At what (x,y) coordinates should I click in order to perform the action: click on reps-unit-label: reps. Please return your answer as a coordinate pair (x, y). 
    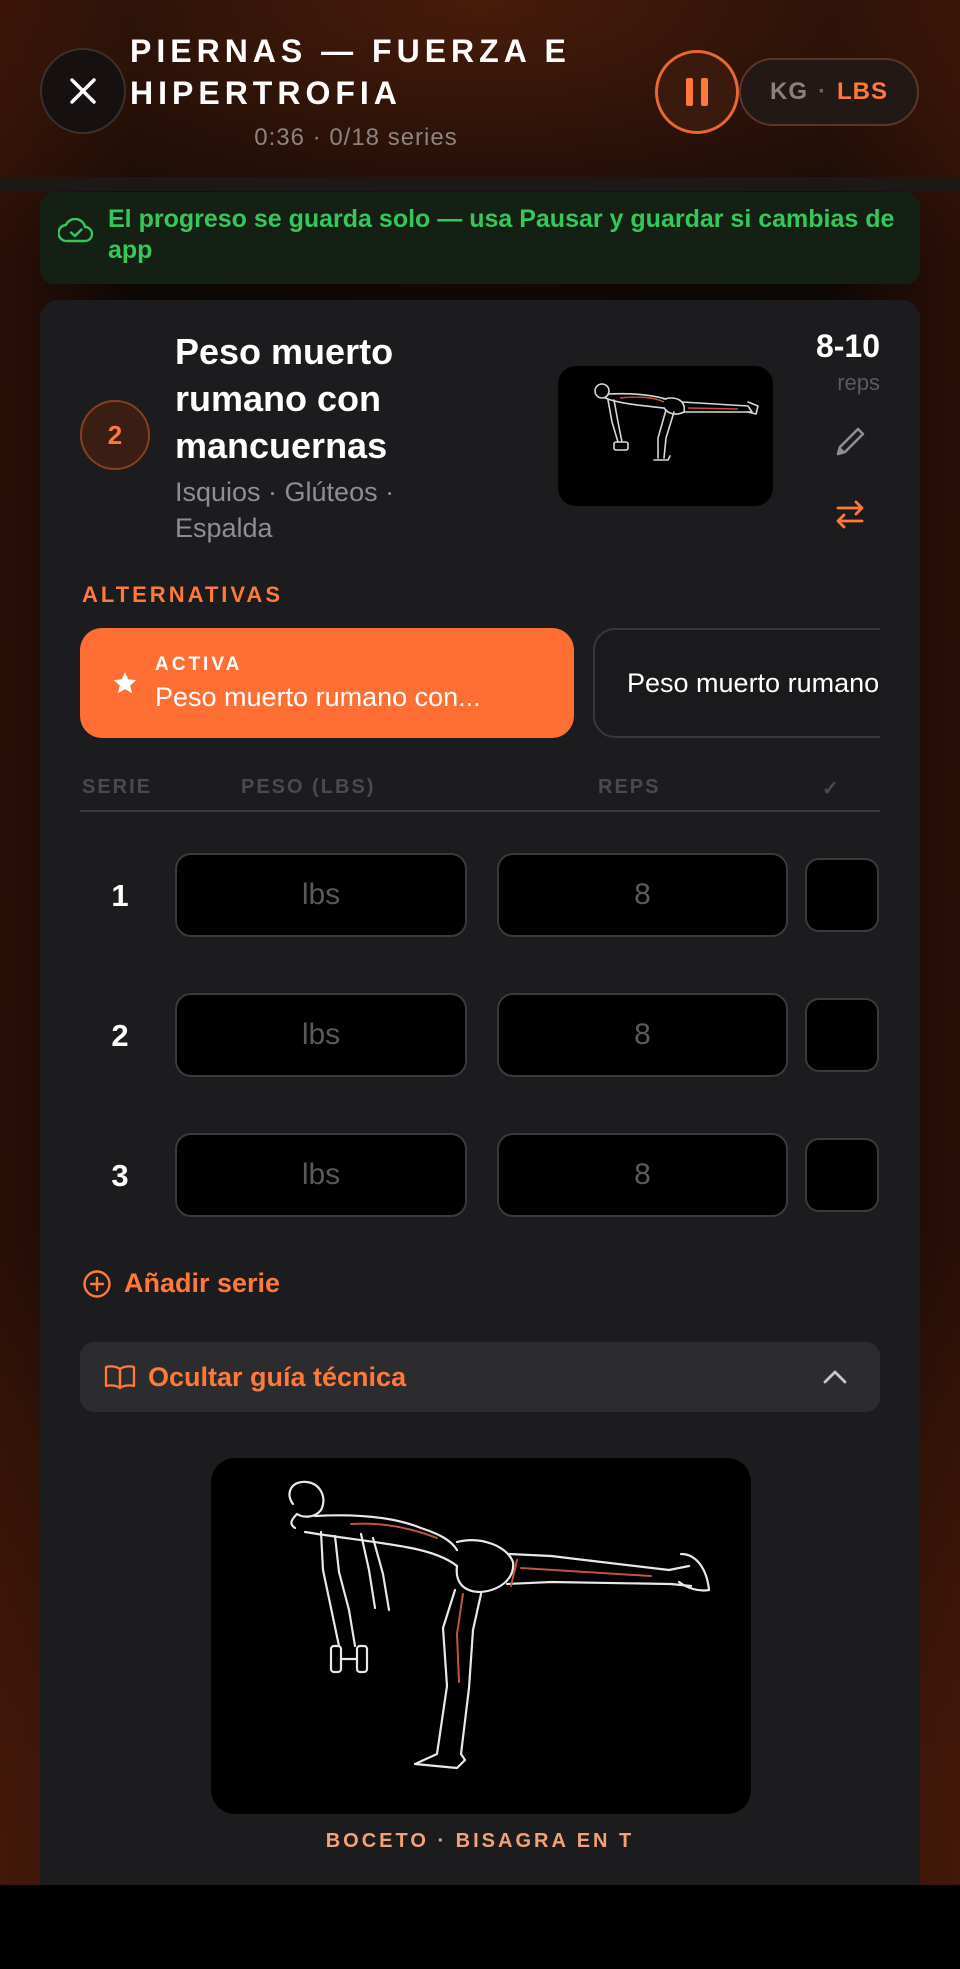
    Looking at the image, I should click on (858, 382).